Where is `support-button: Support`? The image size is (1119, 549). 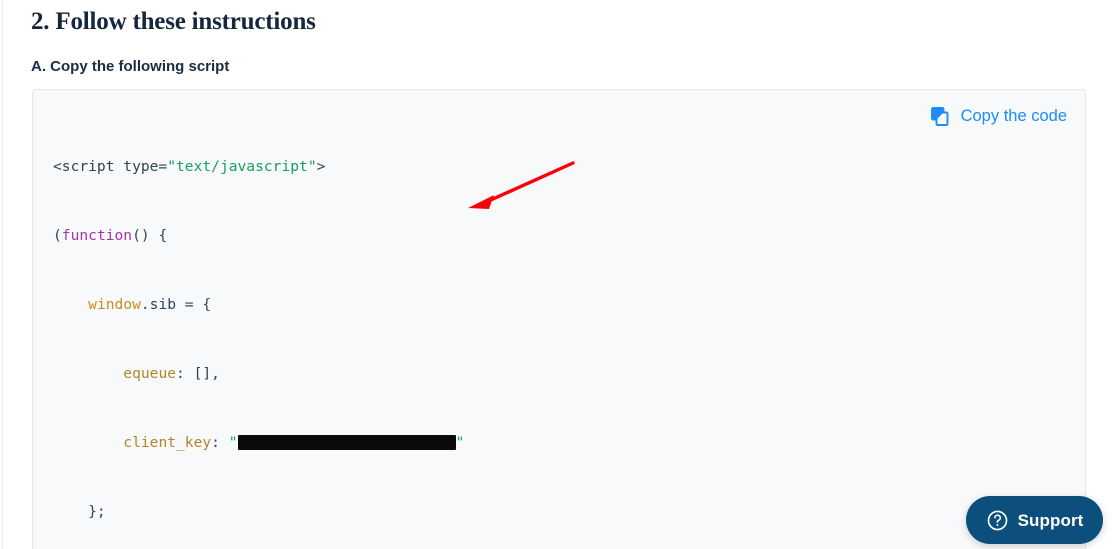
support-button: Support is located at coordinates (1034, 520).